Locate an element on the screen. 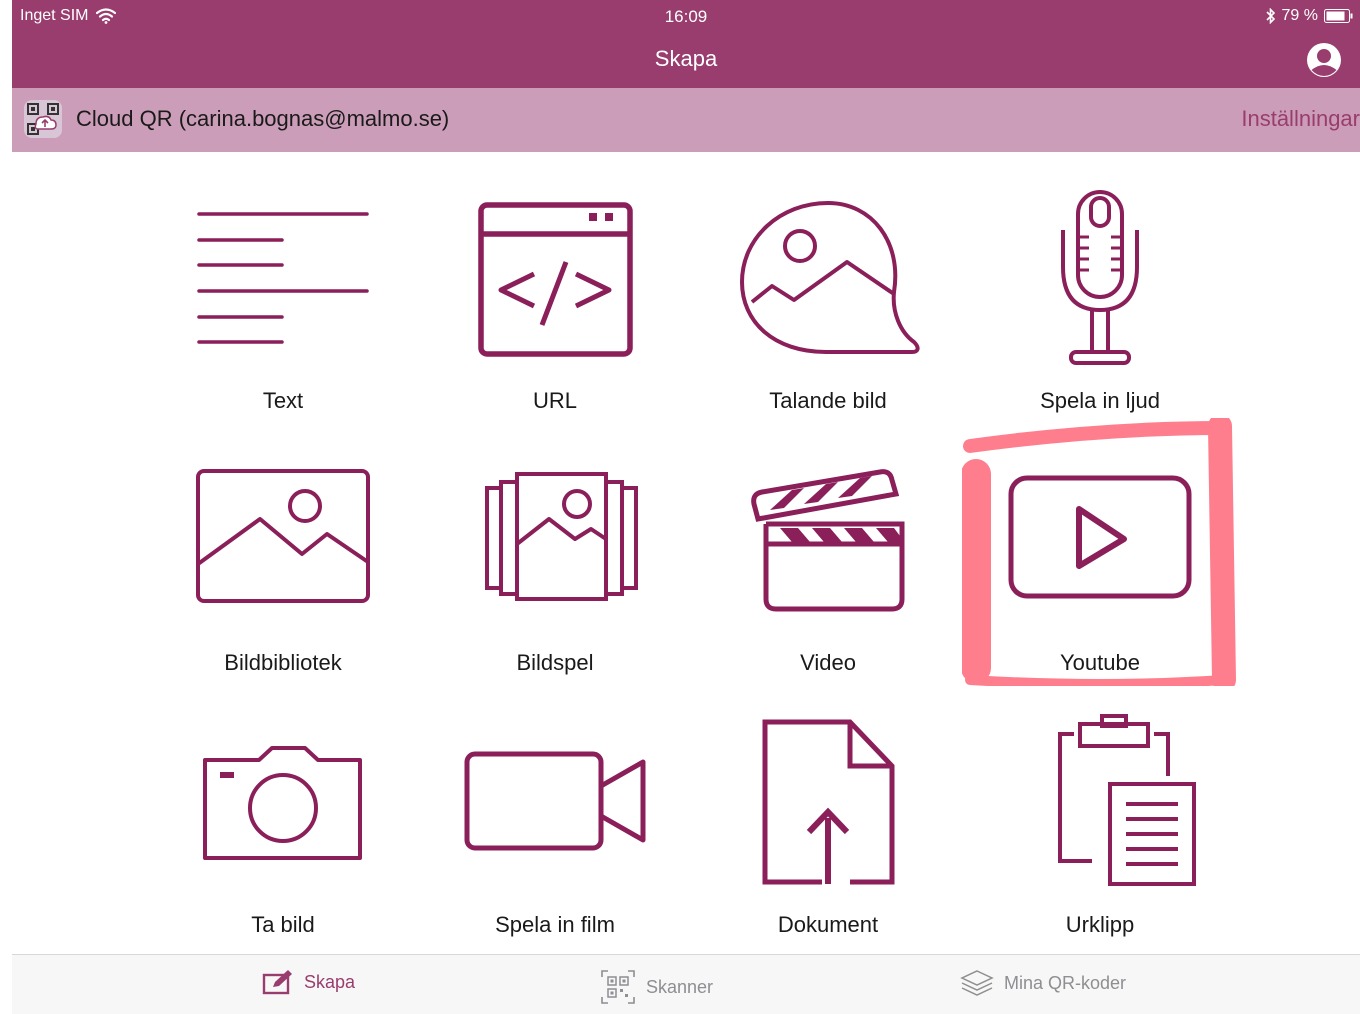 This screenshot has width=1360, height=1014. tab-skanner: Skanner is located at coordinates (656, 987).